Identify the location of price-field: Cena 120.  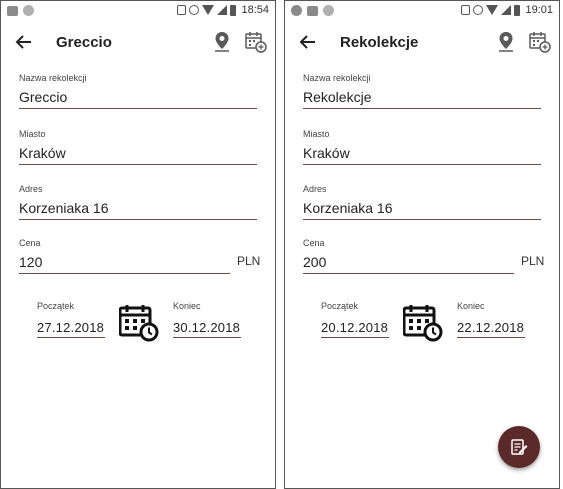
(124, 256).